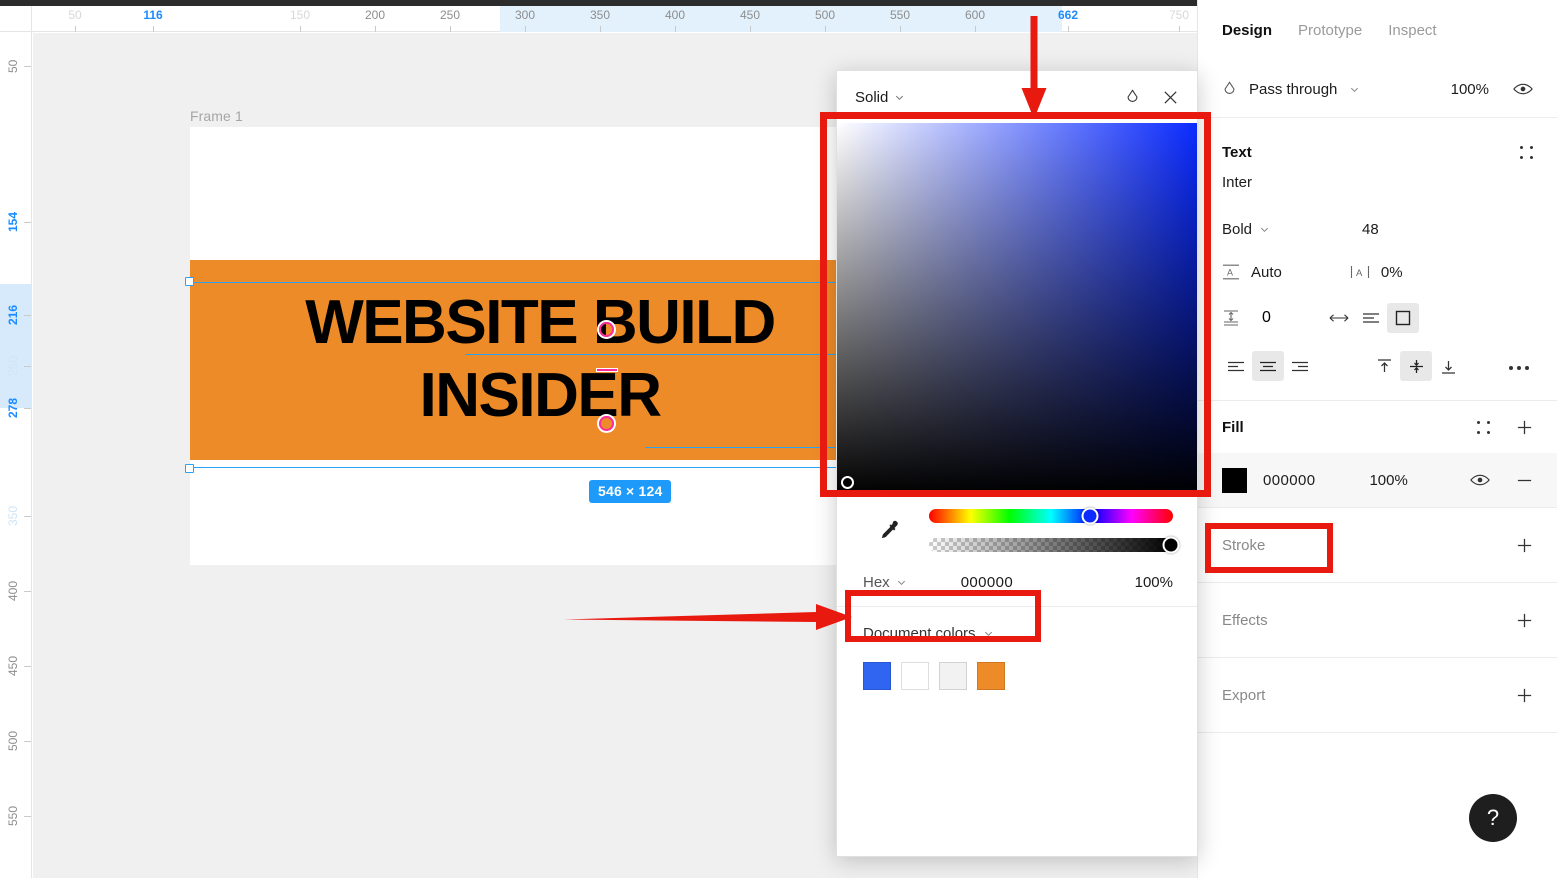  What do you see at coordinates (1524, 480) in the screenshot?
I see `remove-icon` at bounding box center [1524, 480].